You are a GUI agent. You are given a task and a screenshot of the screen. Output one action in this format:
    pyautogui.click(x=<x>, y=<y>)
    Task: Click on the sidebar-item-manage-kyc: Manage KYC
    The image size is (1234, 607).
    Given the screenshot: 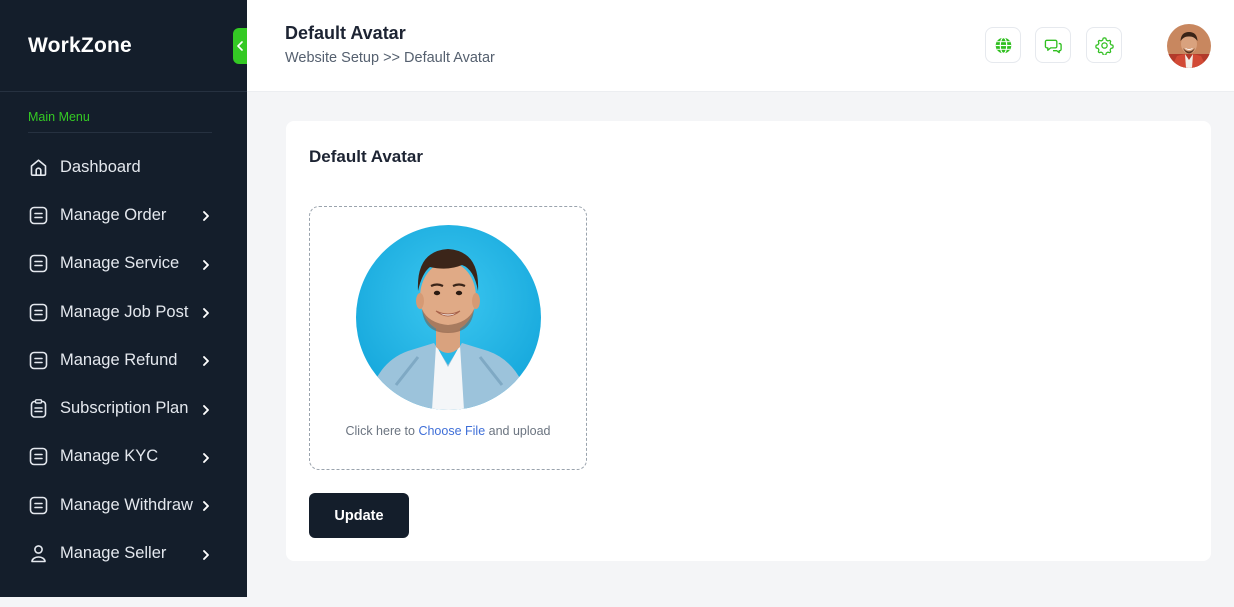 What is the action you would take?
    pyautogui.click(x=123, y=457)
    